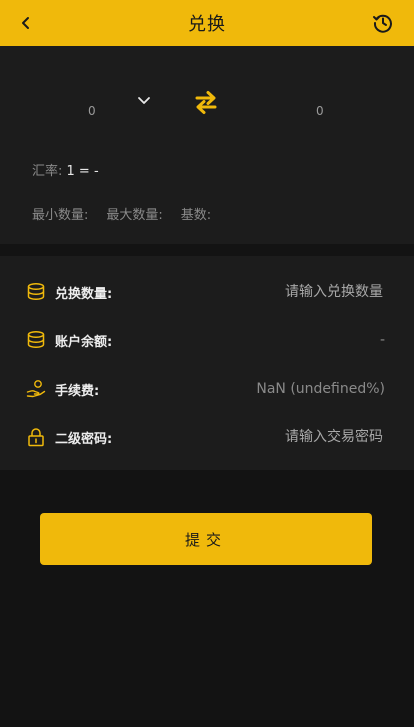  I want to click on amount-row: 兑换数量:, so click(207, 292).